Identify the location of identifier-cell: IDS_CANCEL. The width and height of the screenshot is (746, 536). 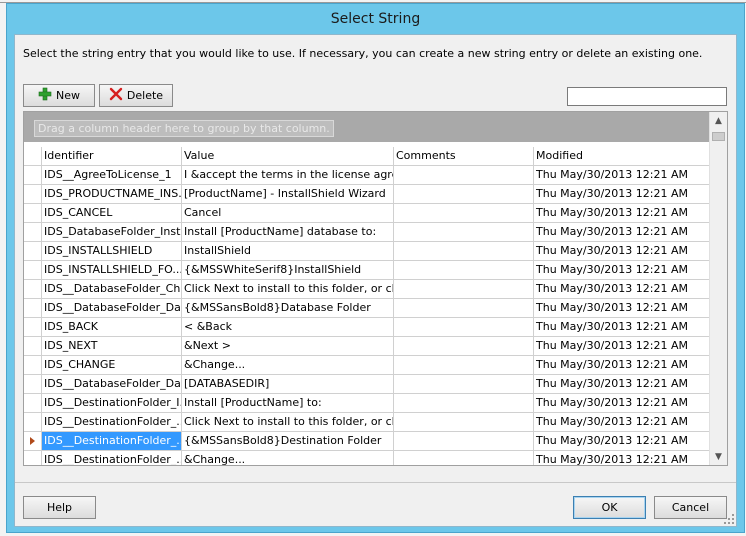
(112, 213).